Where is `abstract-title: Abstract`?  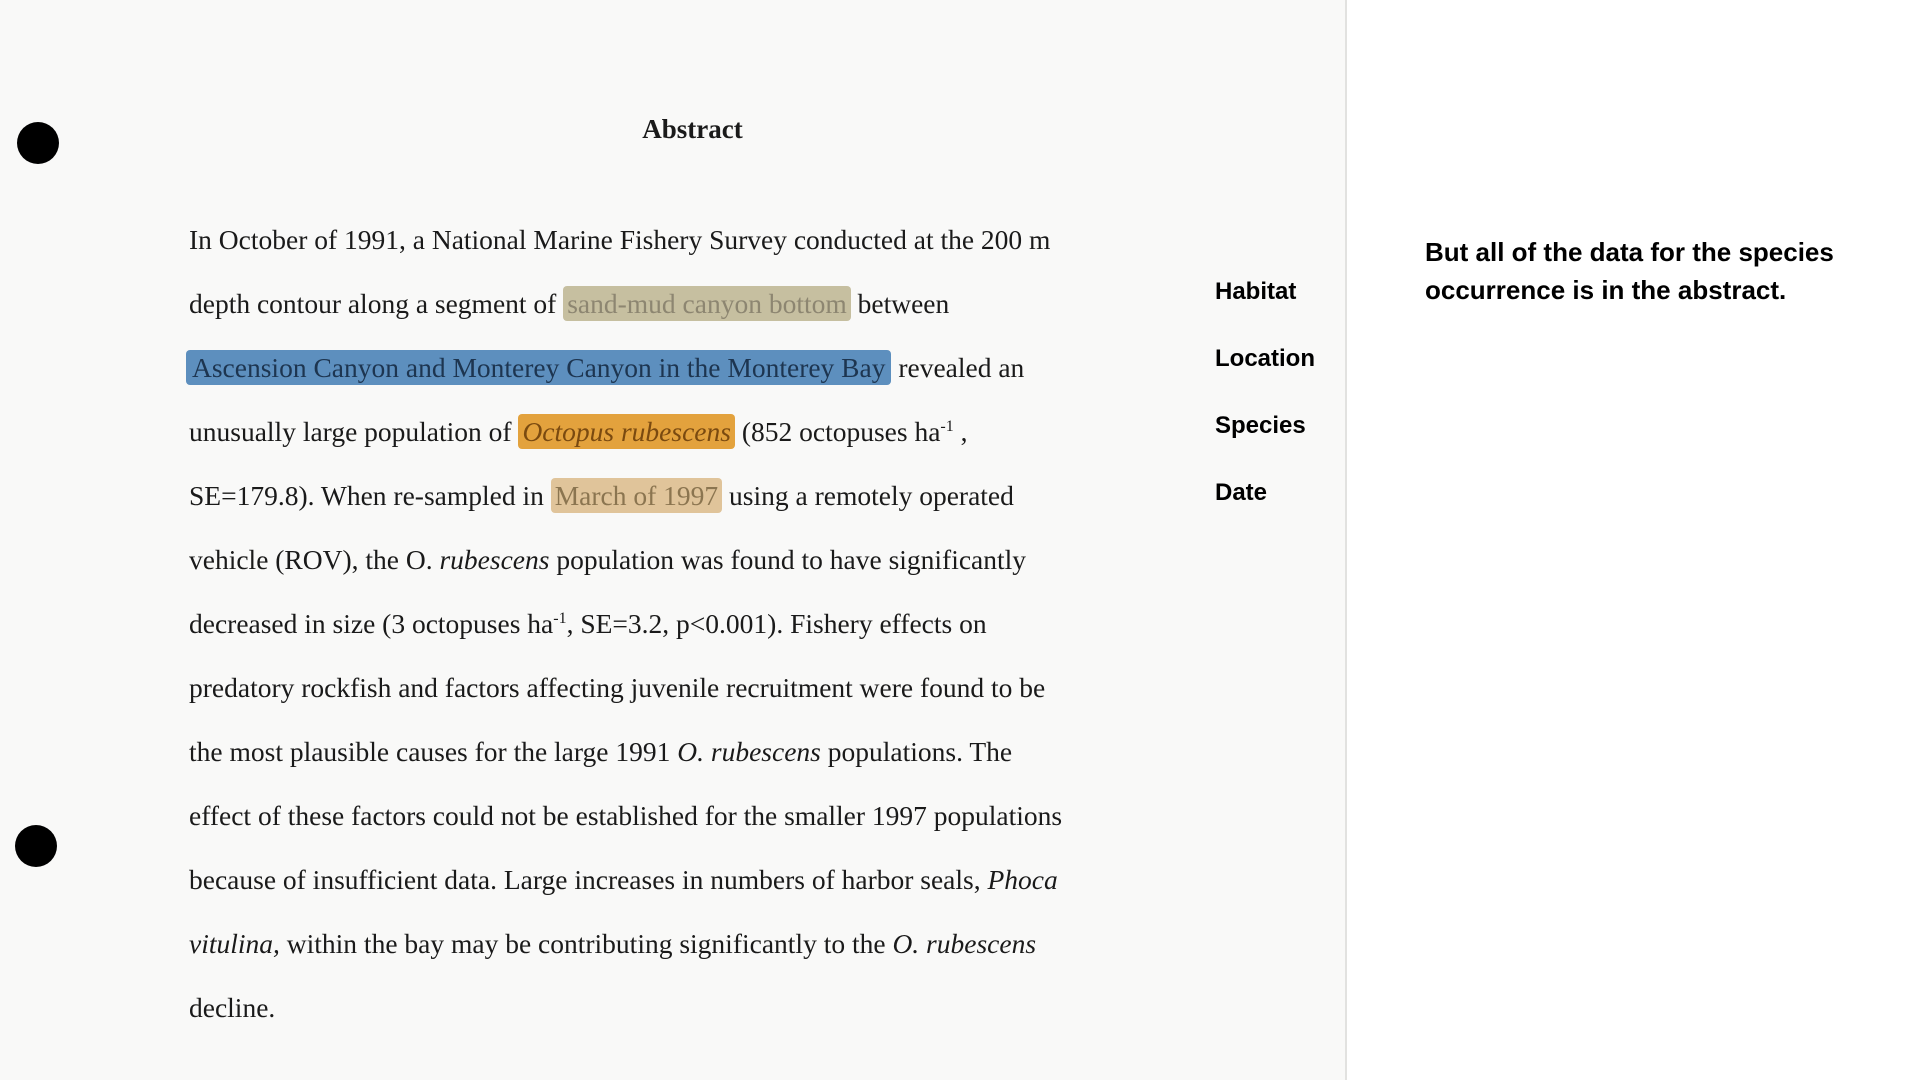
abstract-title: Abstract is located at coordinates (692, 129).